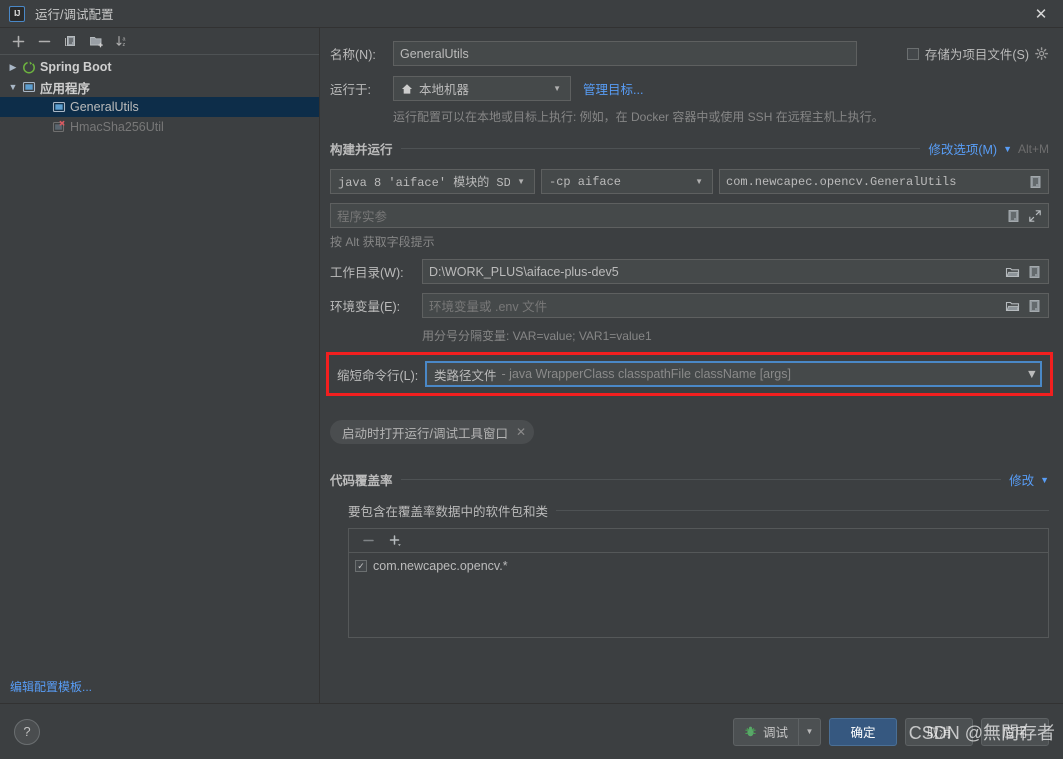  I want to click on intellij-idea-icon: IJ, so click(17, 13).